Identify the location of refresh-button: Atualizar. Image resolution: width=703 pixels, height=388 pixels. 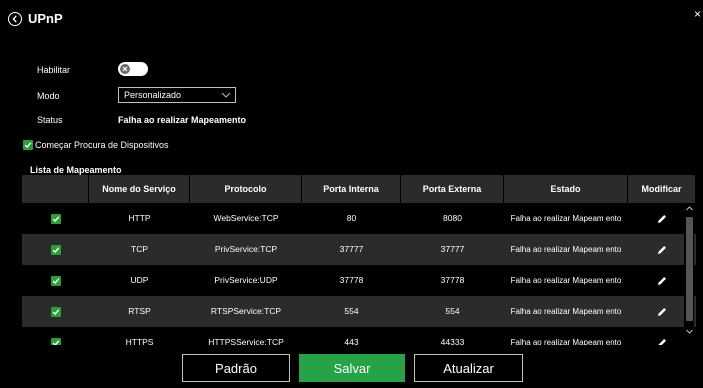
(468, 368).